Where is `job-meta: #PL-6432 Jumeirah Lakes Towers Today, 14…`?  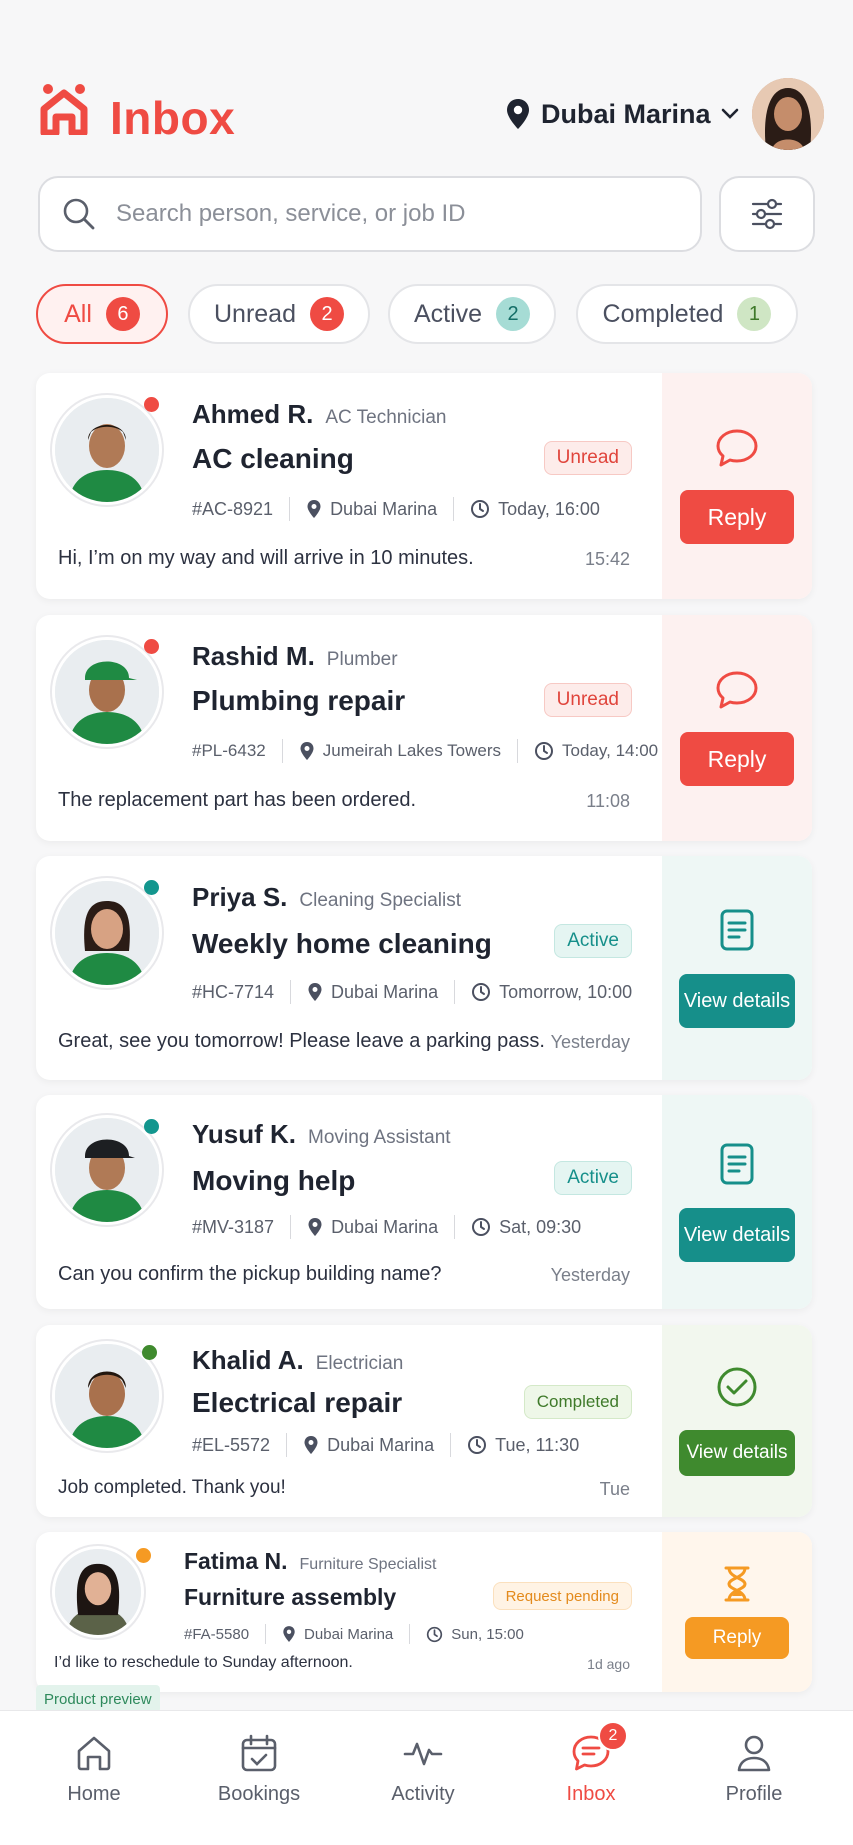
job-meta: #PL-6432 Jumeirah Lakes Towers Today, 14… is located at coordinates (425, 751).